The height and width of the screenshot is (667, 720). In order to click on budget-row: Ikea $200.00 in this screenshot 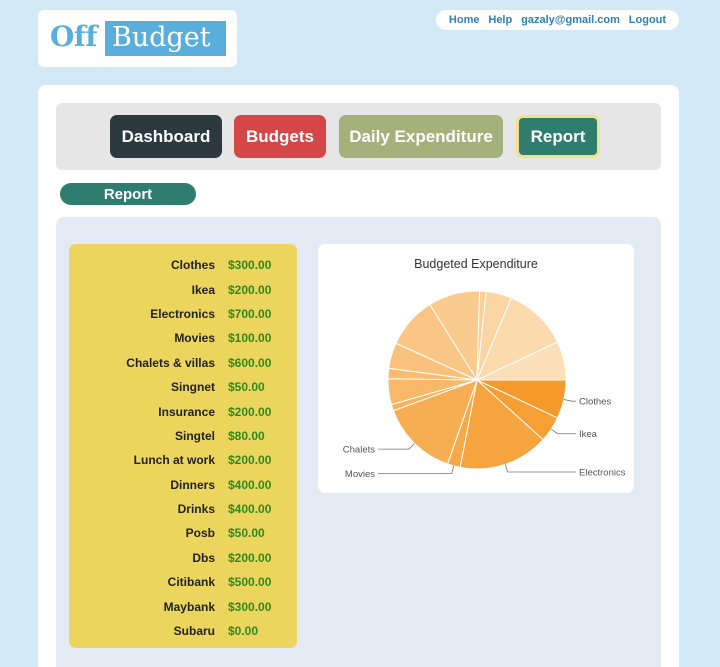, I will do `click(183, 289)`.